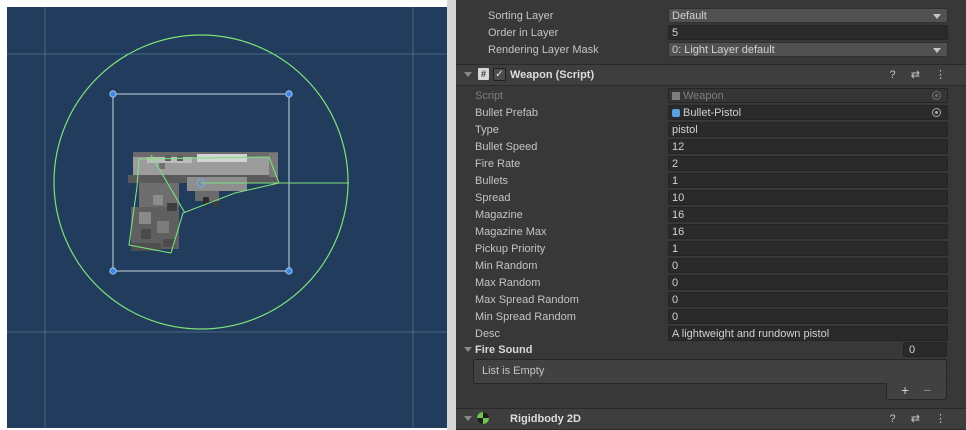 This screenshot has width=966, height=430. I want to click on magazine-max-row: Magazine Max 16, so click(711, 232).